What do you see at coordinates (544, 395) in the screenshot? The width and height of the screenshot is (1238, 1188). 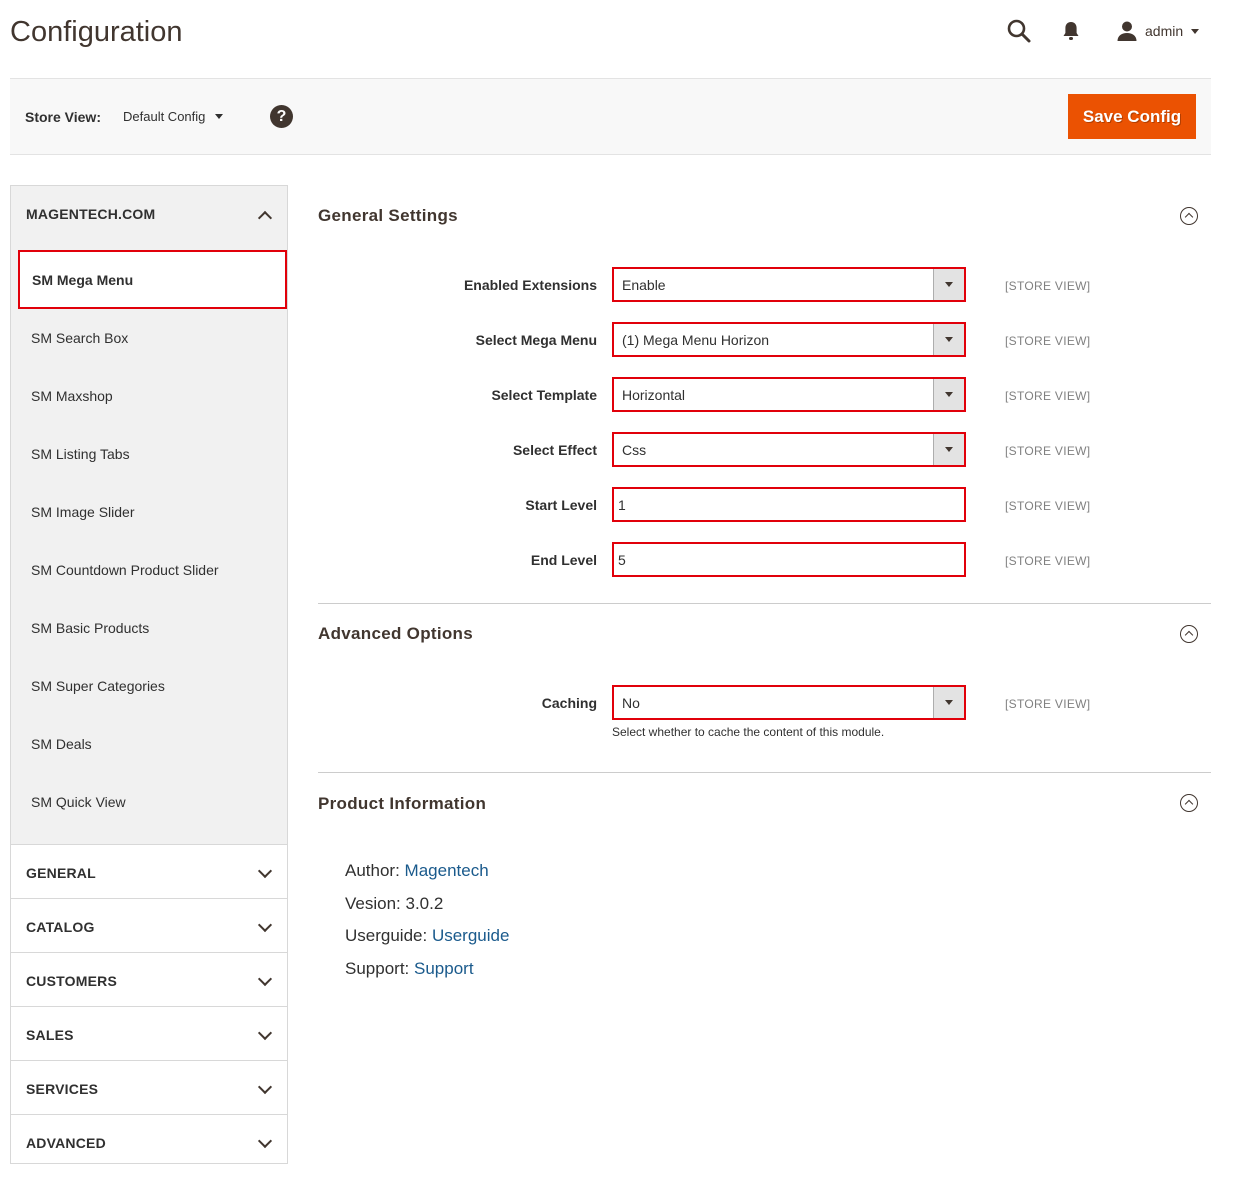 I see `field-label: Select Template` at bounding box center [544, 395].